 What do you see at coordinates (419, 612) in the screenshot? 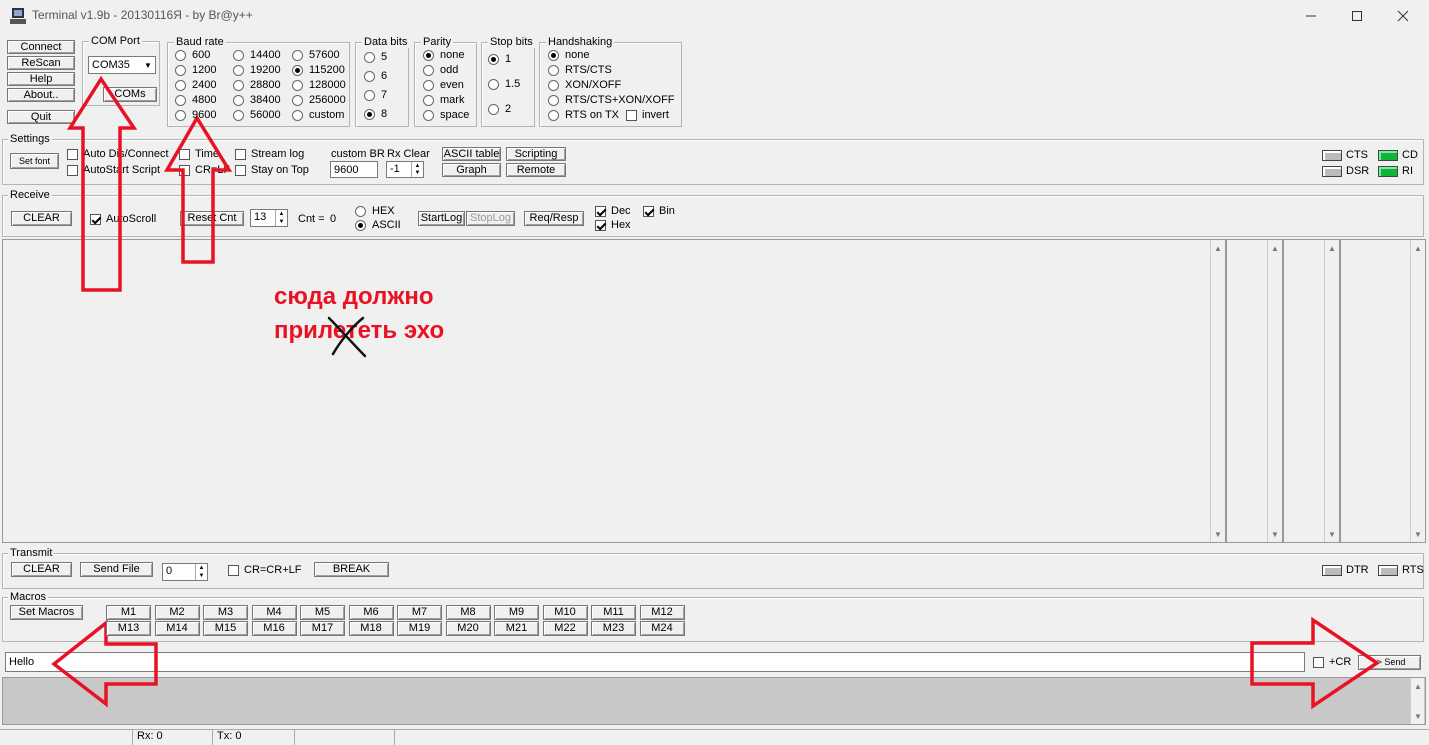
I see `macro-button-m7: M7` at bounding box center [419, 612].